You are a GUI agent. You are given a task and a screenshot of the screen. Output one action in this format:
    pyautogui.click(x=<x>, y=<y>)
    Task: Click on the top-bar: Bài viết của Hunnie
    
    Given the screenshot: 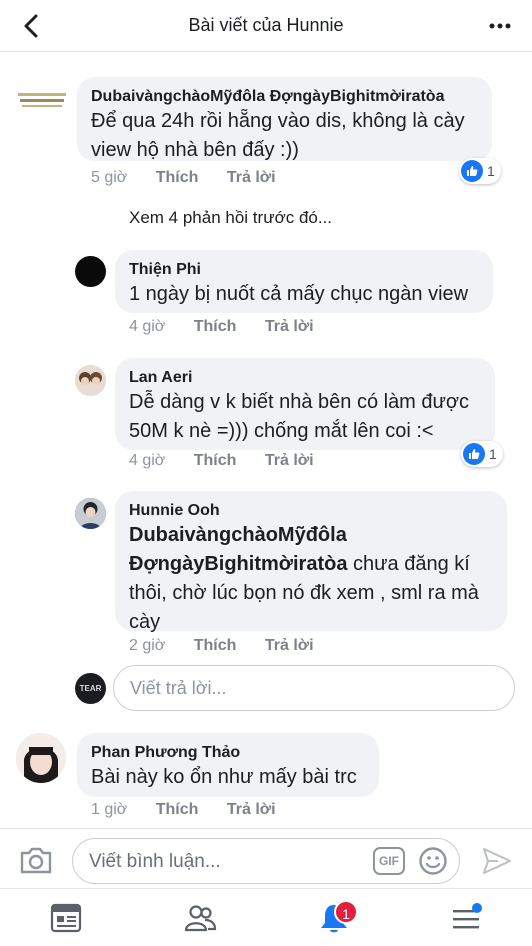 What is the action you would take?
    pyautogui.click(x=266, y=26)
    